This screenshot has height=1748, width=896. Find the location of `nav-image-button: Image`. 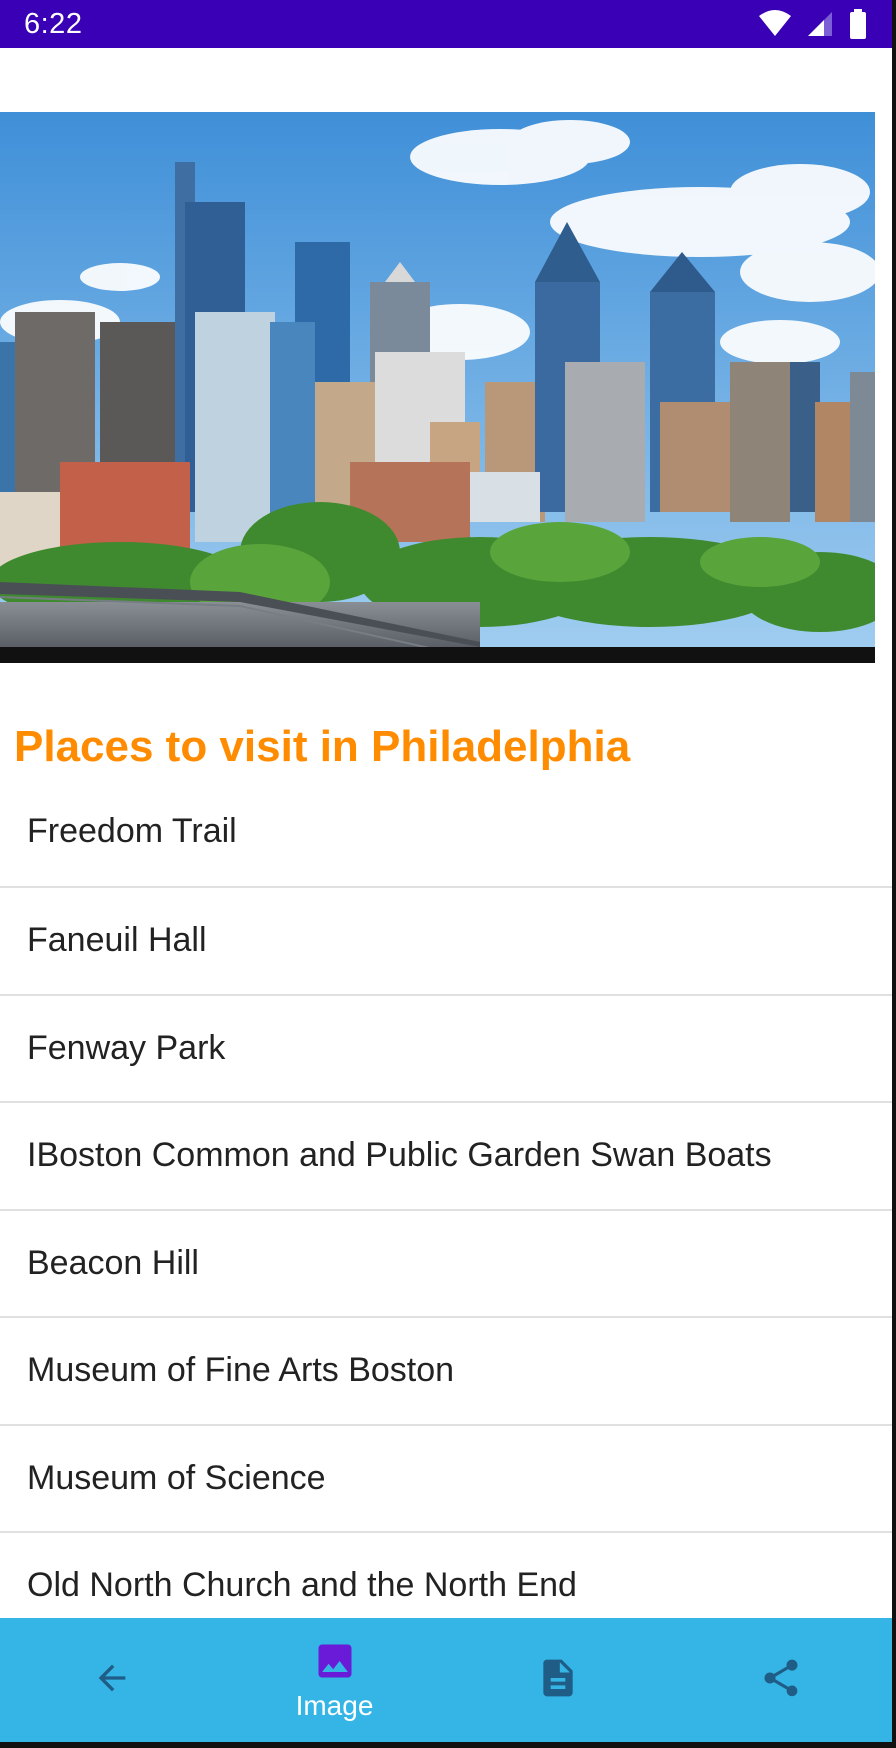

nav-image-button: Image is located at coordinates (335, 1680).